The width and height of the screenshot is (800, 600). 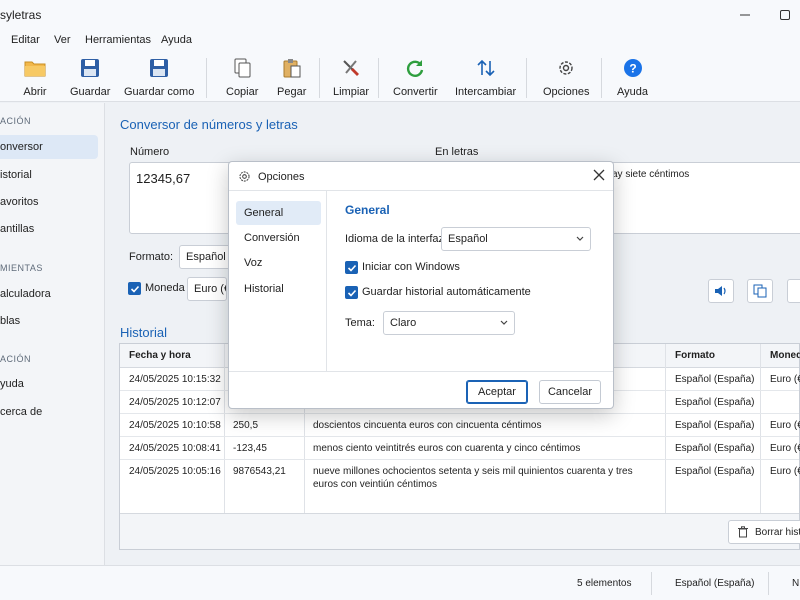 I want to click on options-button: Opciones, so click(x=566, y=78).